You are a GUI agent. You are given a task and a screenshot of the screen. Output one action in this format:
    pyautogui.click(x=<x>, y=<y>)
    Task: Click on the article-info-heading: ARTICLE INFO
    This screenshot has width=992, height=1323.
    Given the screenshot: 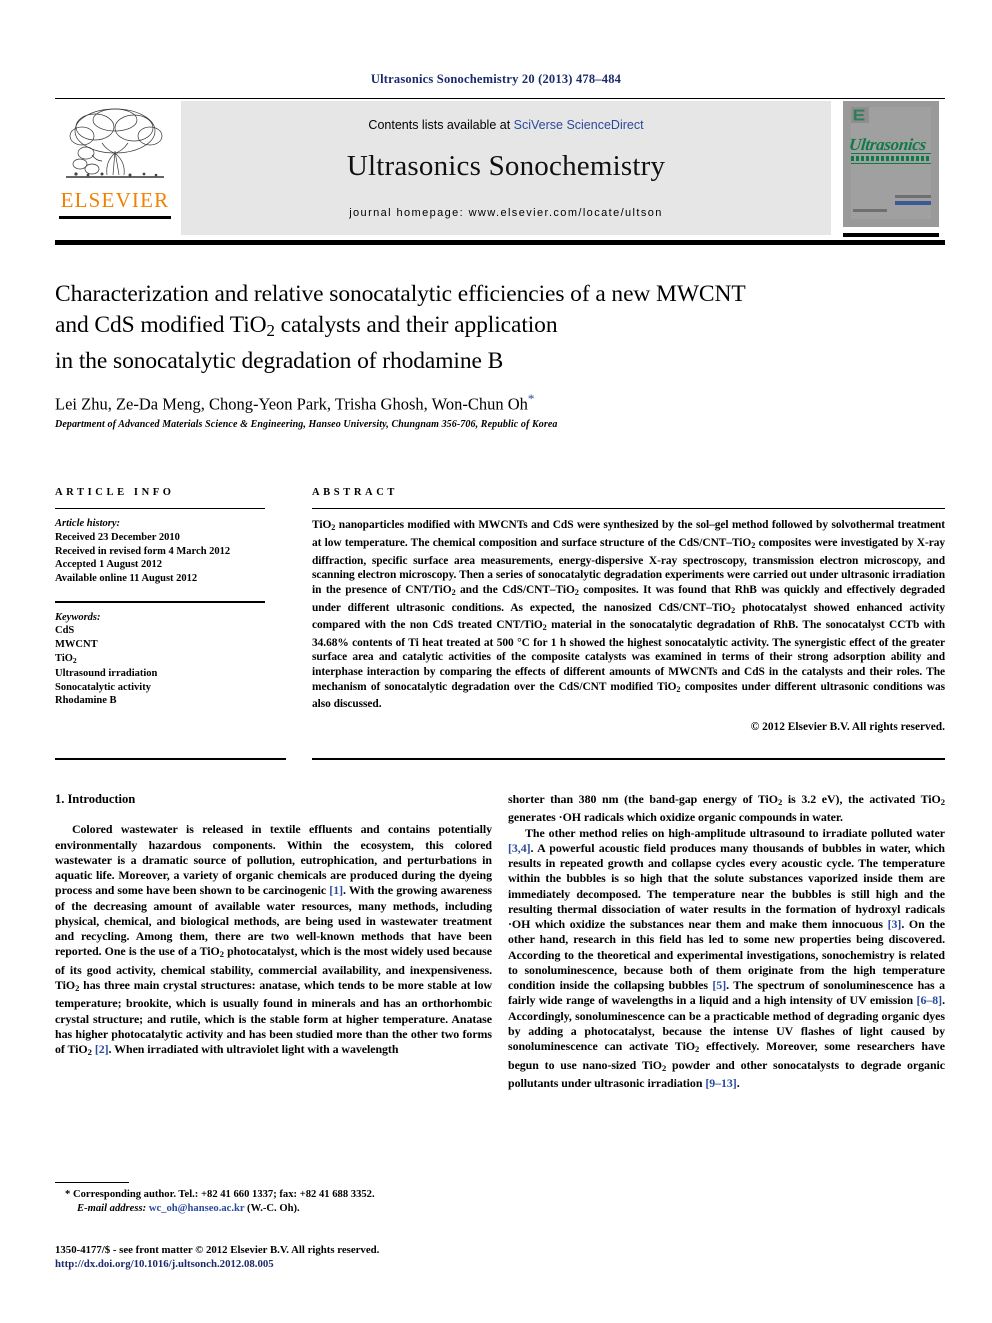 What is the action you would take?
    pyautogui.click(x=115, y=492)
    